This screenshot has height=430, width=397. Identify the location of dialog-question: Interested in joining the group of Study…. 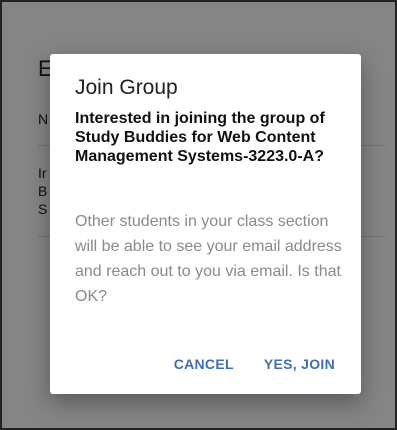
(200, 137).